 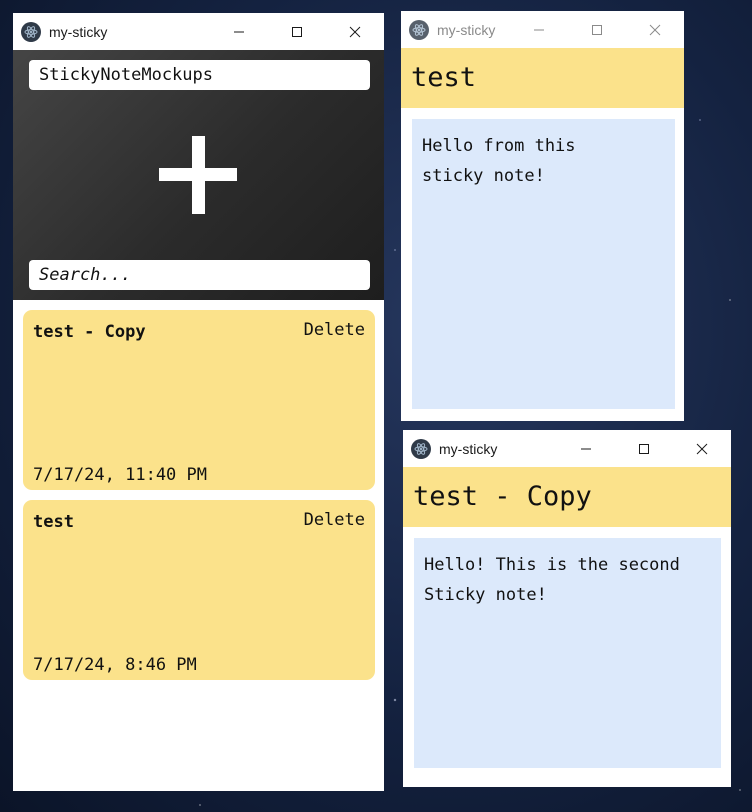 What do you see at coordinates (199, 590) in the screenshot?
I see `note-card: test Delete 7/17/24, 8:46 PM` at bounding box center [199, 590].